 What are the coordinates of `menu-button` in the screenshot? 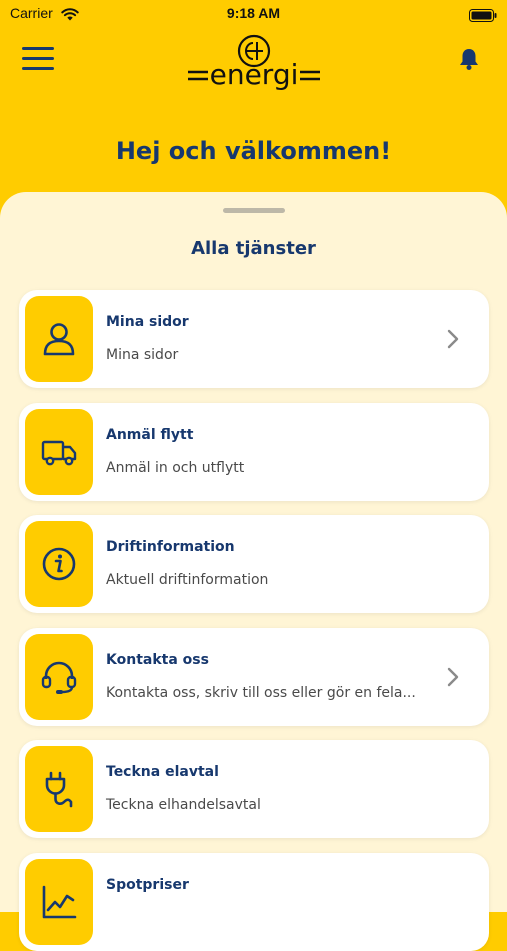 It's located at (39, 59).